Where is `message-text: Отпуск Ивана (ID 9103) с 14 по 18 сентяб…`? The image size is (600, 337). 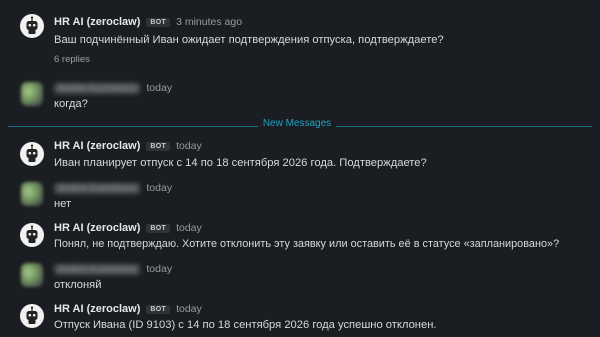
message-text: Отпуск Ивана (ID 9103) с 14 по 18 сентяб… is located at coordinates (245, 325).